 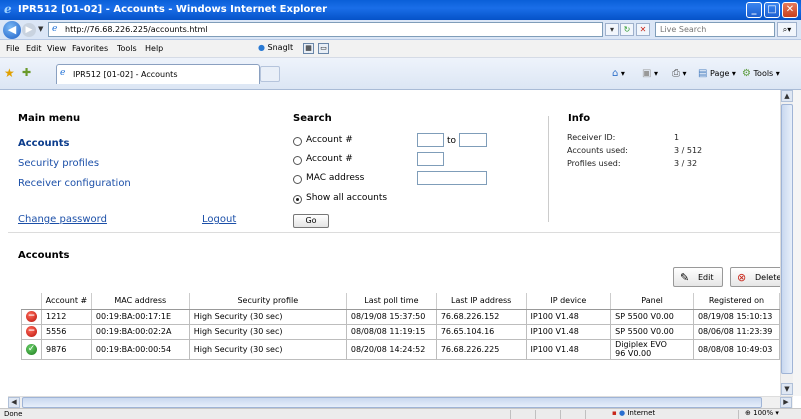 I want to click on history-dropdown-icon: ▼, so click(x=40, y=29).